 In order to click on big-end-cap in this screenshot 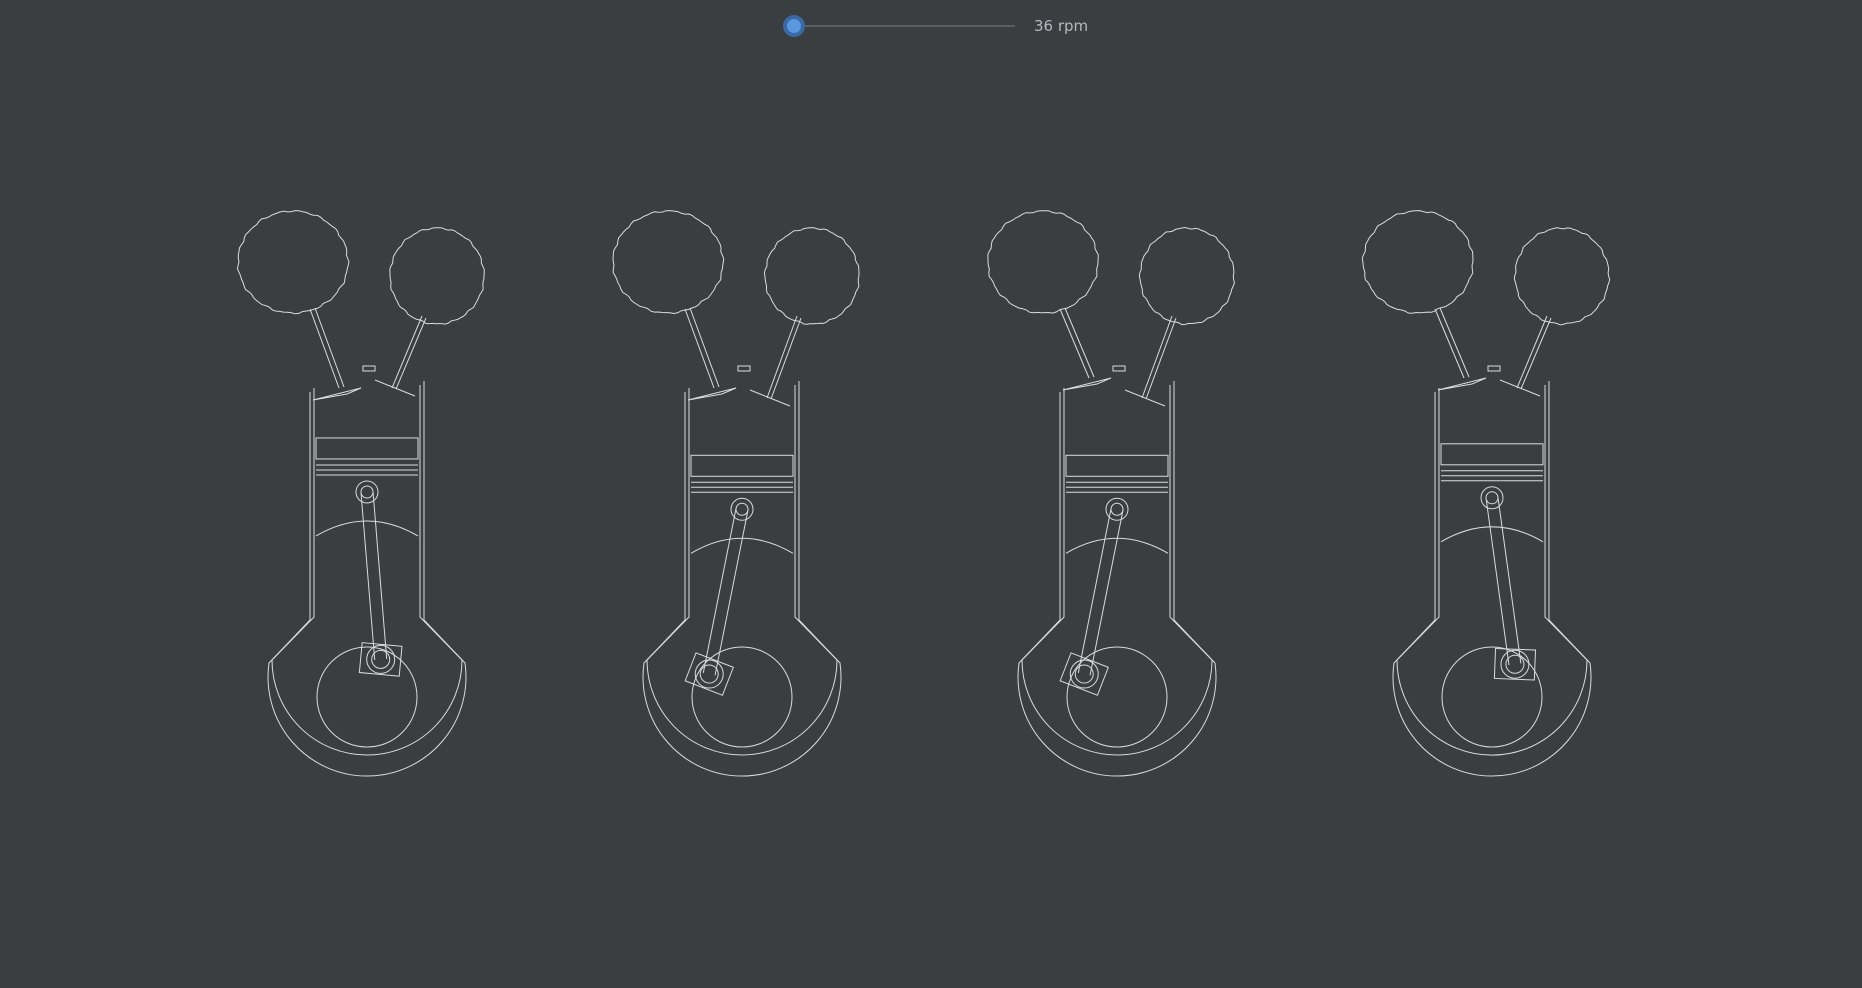, I will do `click(380, 659)`.